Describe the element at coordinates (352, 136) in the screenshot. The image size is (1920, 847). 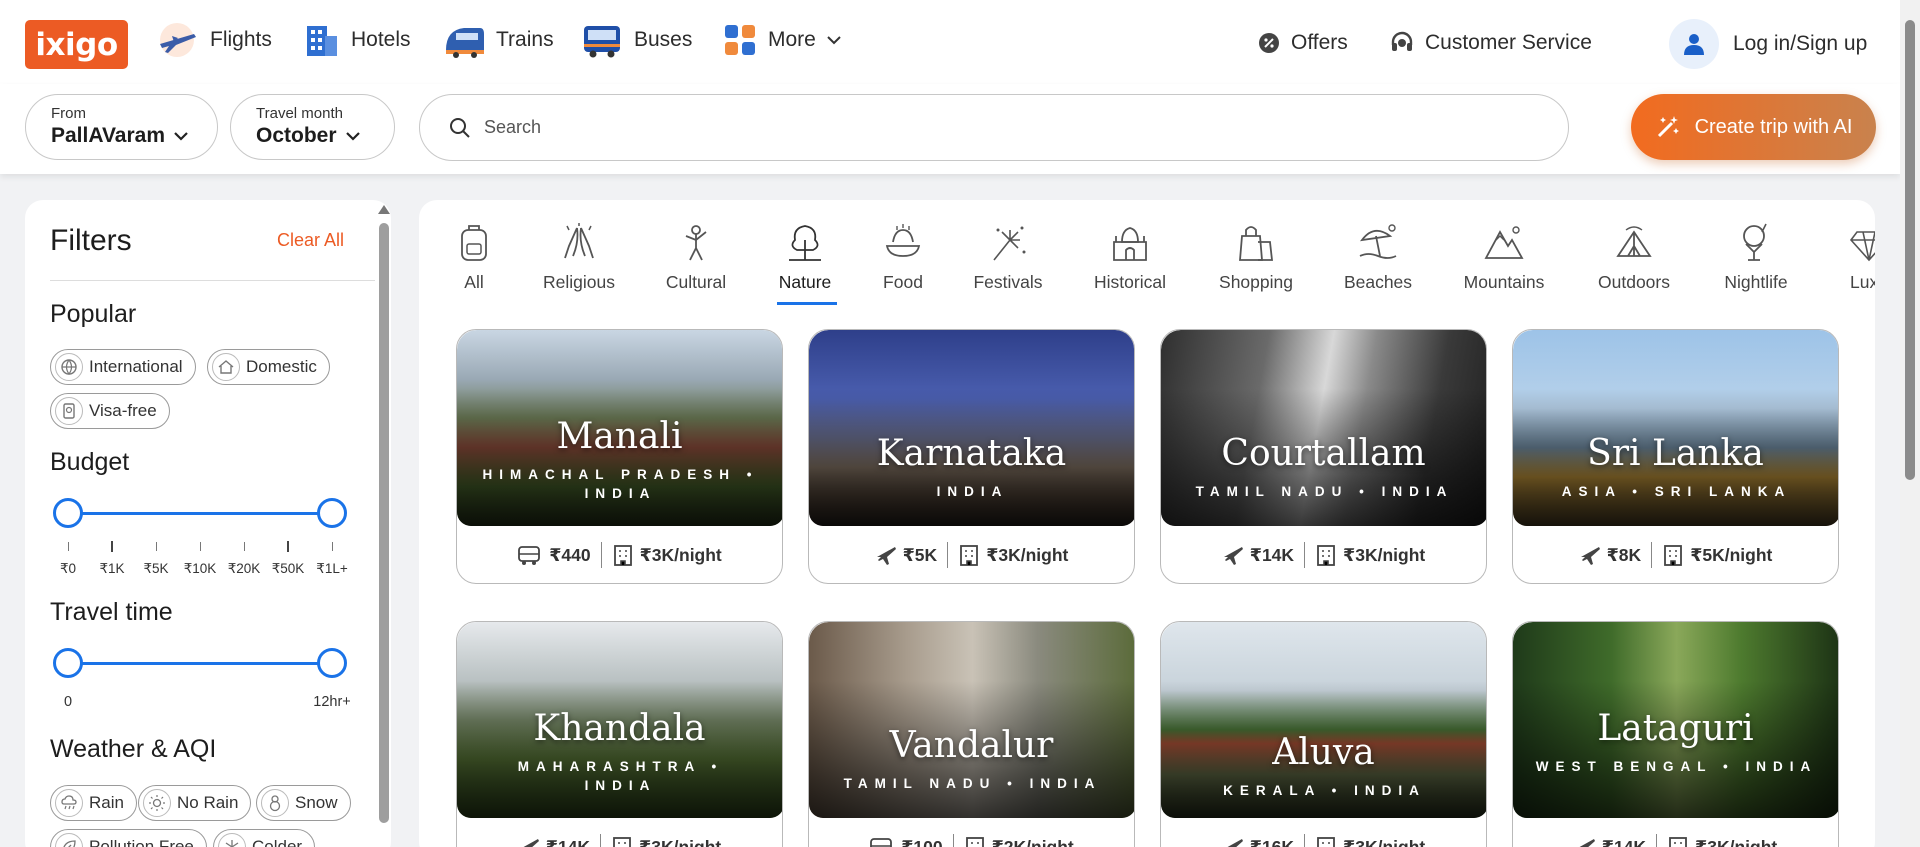
I see `chevron-down-icon` at that location.